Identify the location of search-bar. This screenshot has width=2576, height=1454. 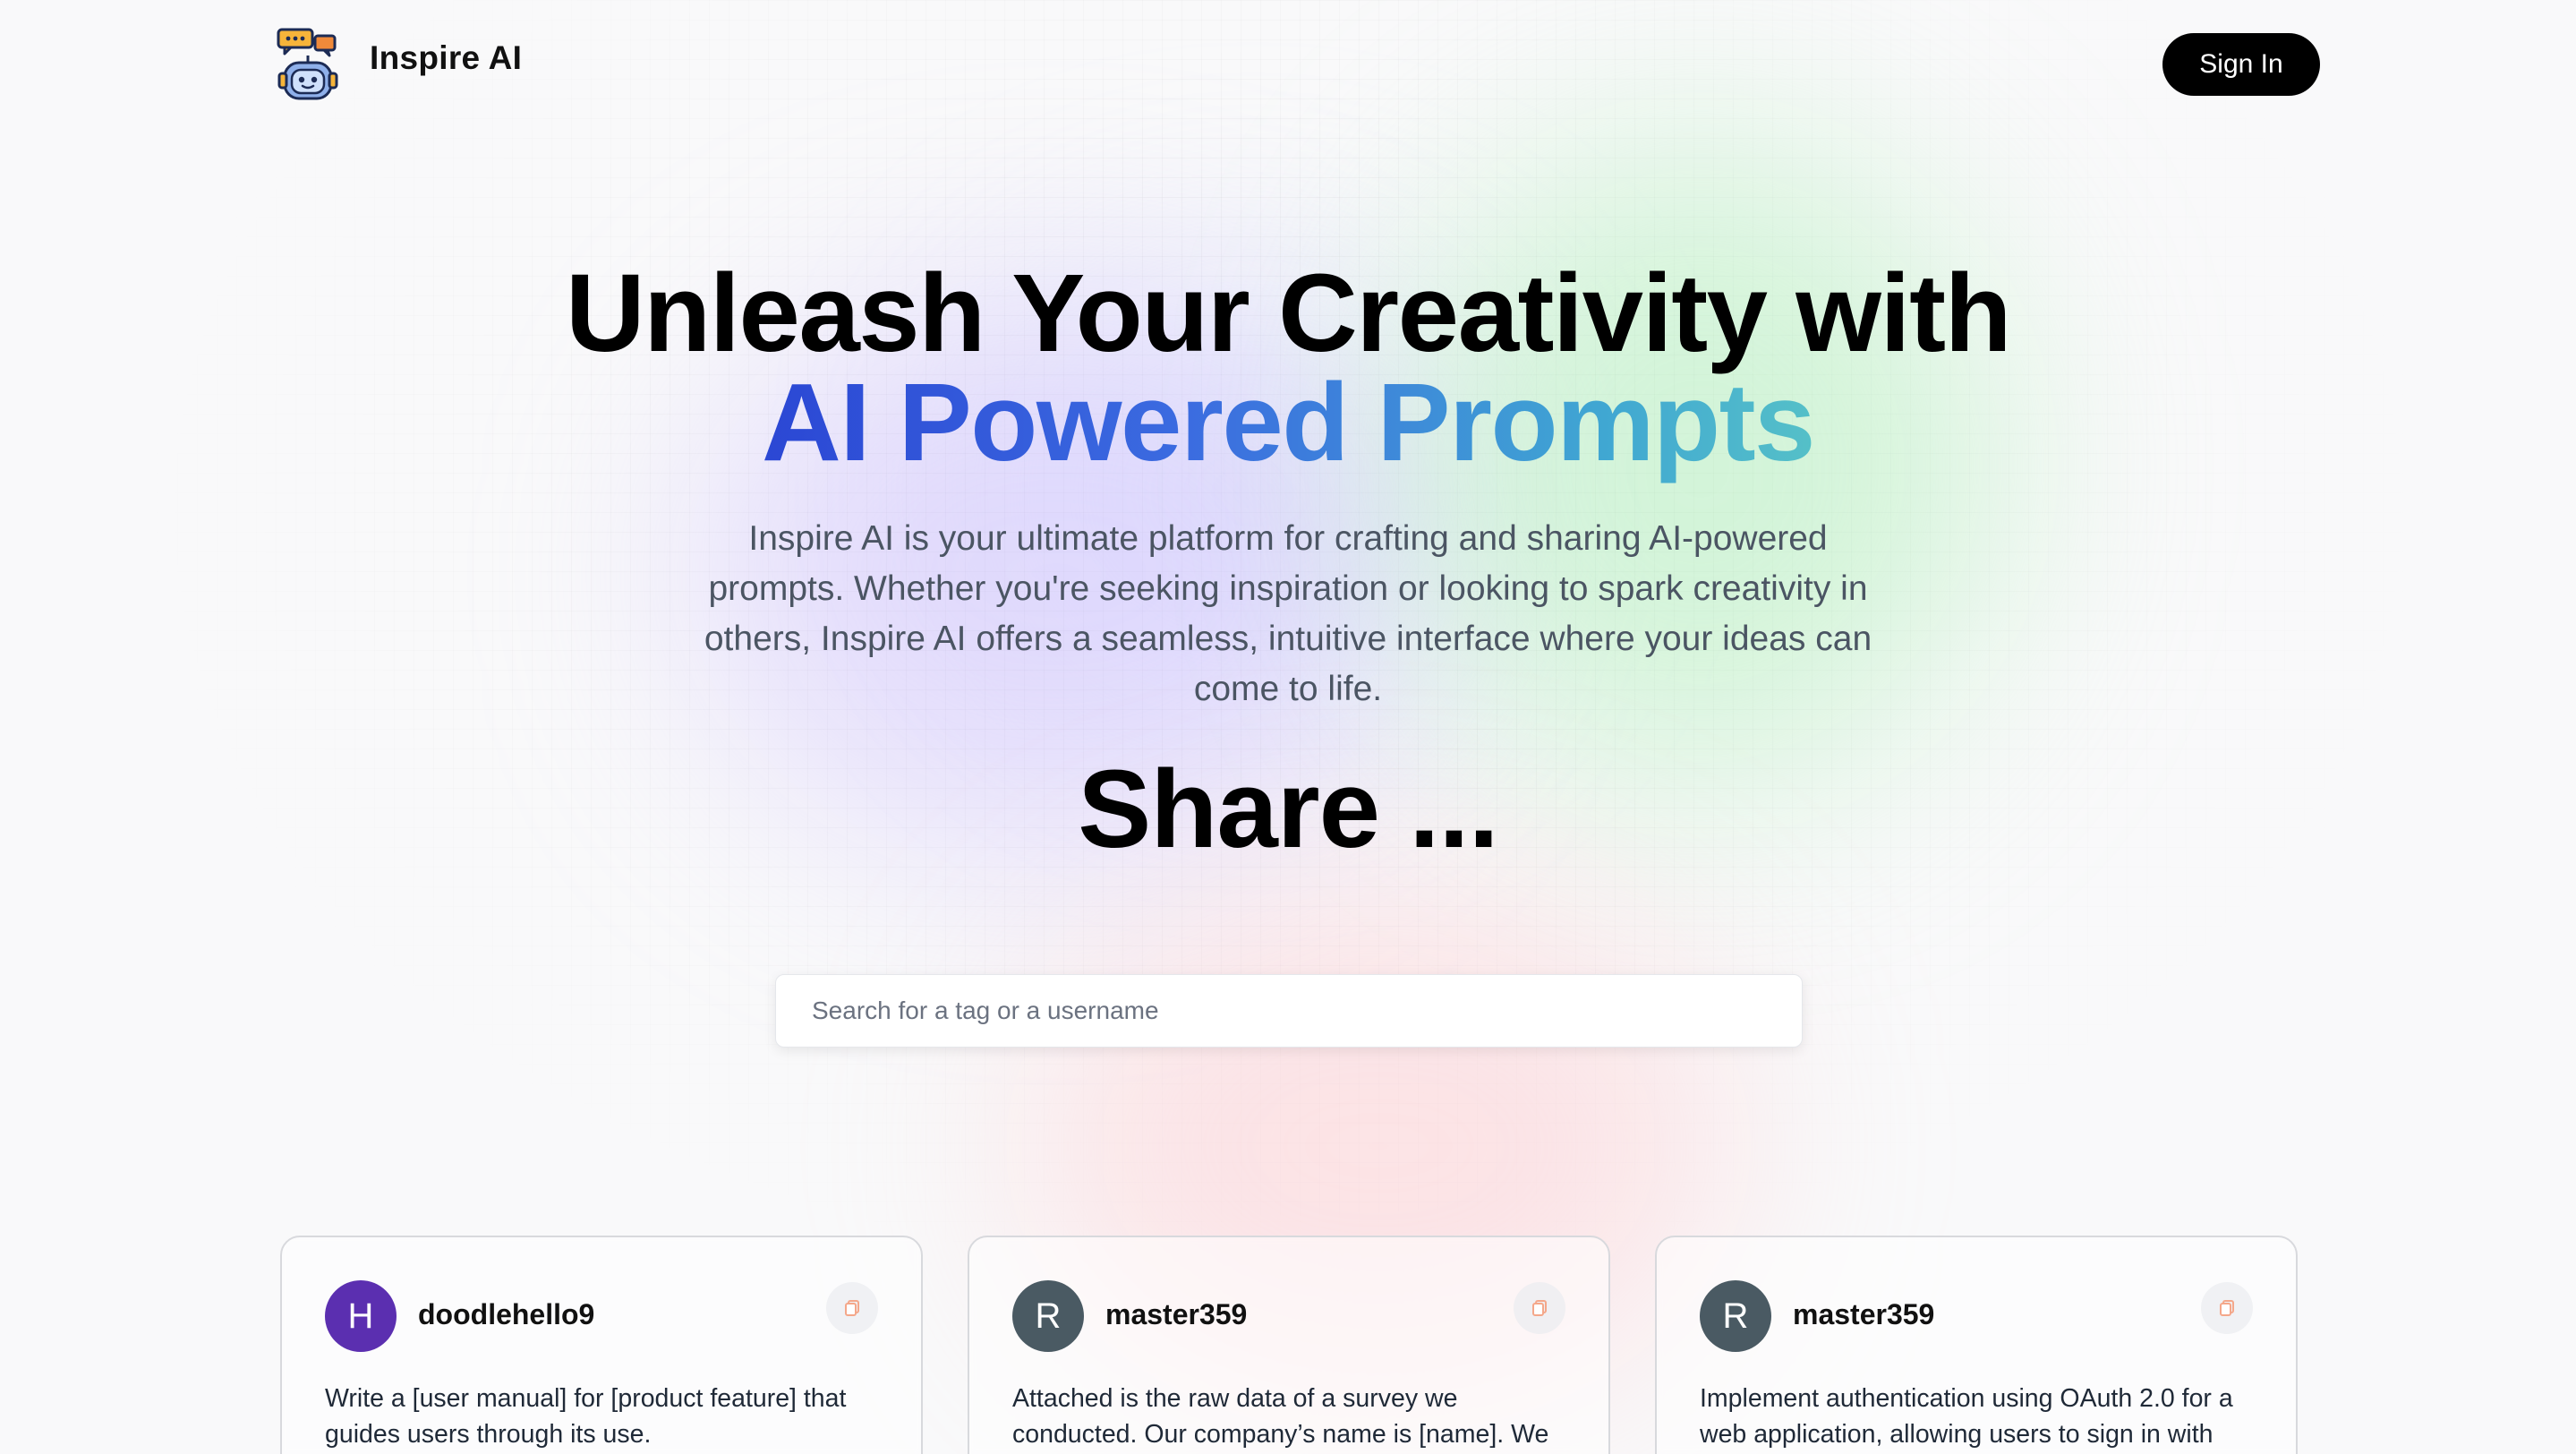
(1289, 1011).